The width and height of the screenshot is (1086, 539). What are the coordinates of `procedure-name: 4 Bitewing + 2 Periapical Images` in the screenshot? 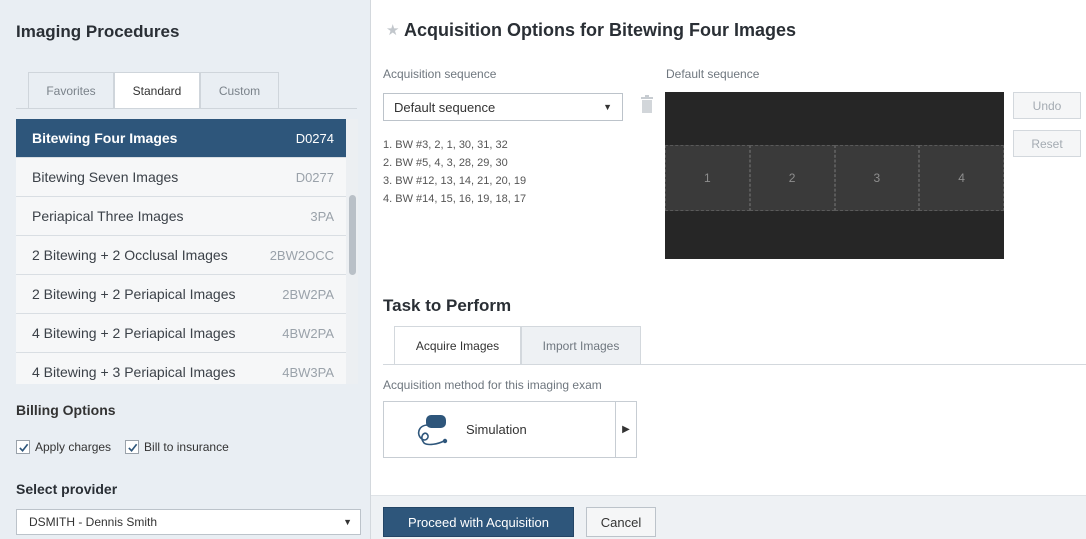 It's located at (134, 333).